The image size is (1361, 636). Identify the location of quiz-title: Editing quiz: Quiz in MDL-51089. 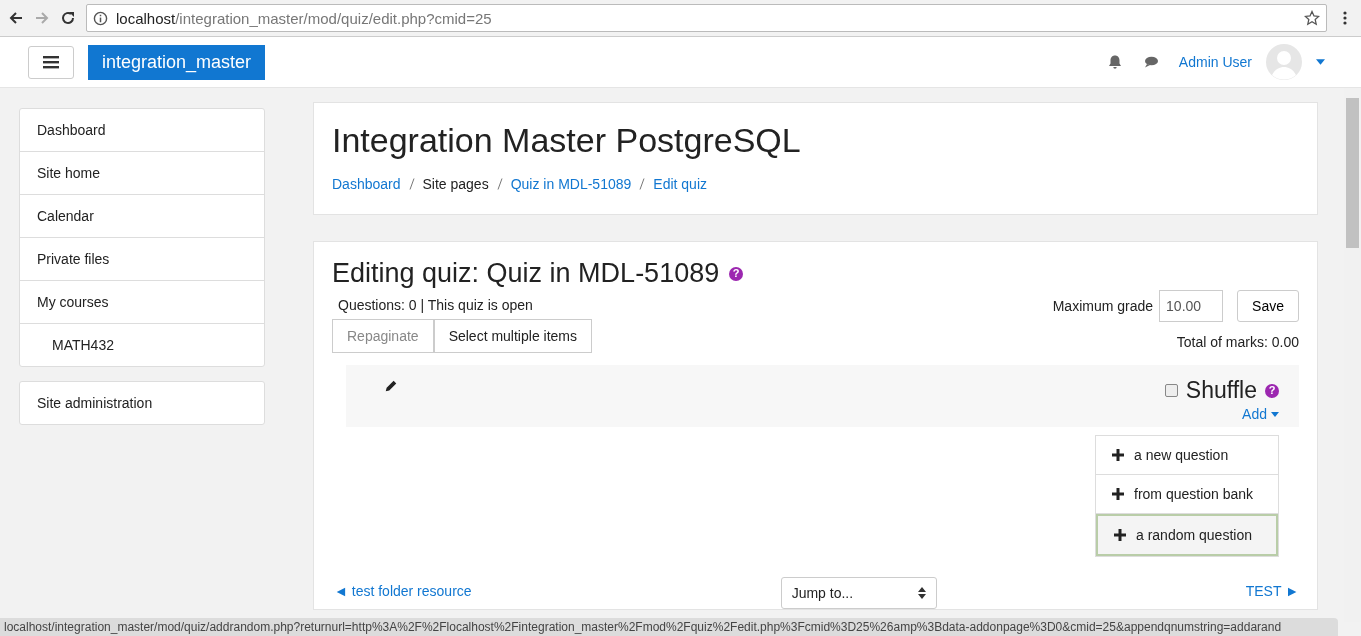
(526, 273).